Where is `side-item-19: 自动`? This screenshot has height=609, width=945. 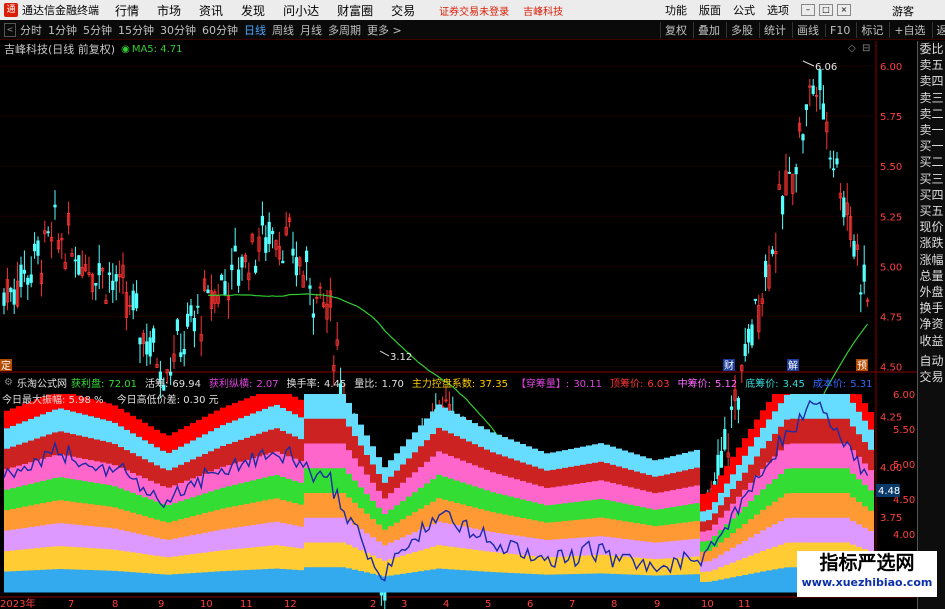
side-item-19: 自动 is located at coordinates (931, 361).